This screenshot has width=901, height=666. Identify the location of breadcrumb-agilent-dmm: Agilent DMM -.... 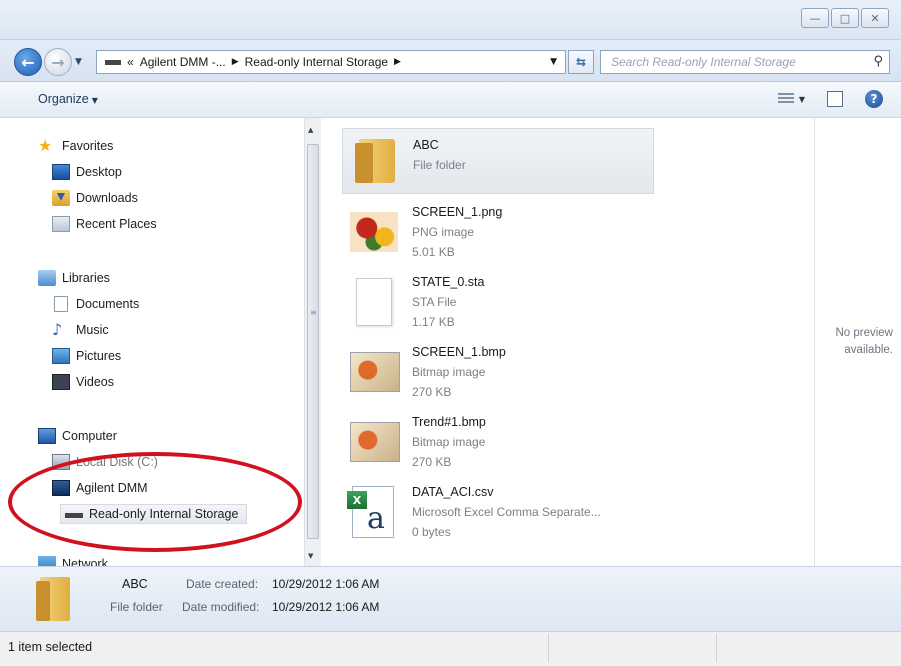
(183, 62).